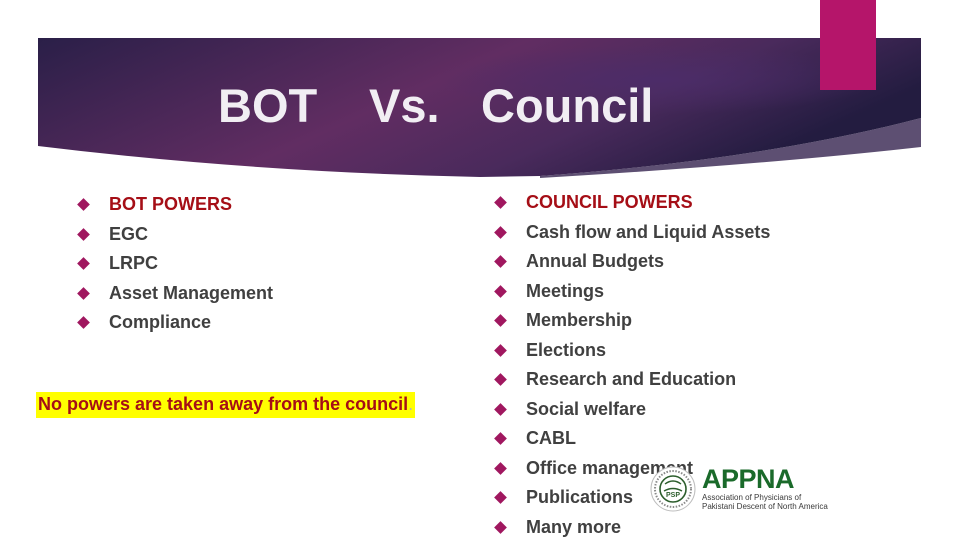 The width and height of the screenshot is (960, 542). What do you see at coordinates (410, 404) in the screenshot?
I see `note-period: .` at bounding box center [410, 404].